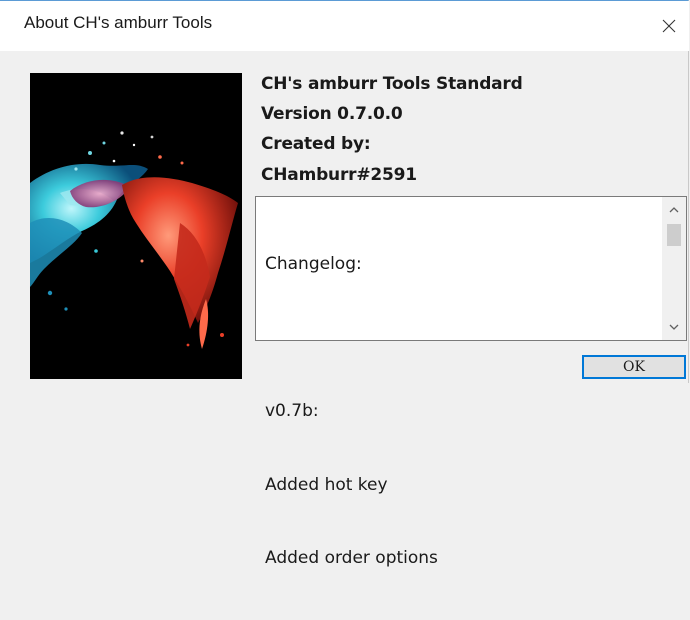 The width and height of the screenshot is (690, 620). Describe the element at coordinates (313, 264) in the screenshot. I see `changelog-line: Changelog:` at that location.